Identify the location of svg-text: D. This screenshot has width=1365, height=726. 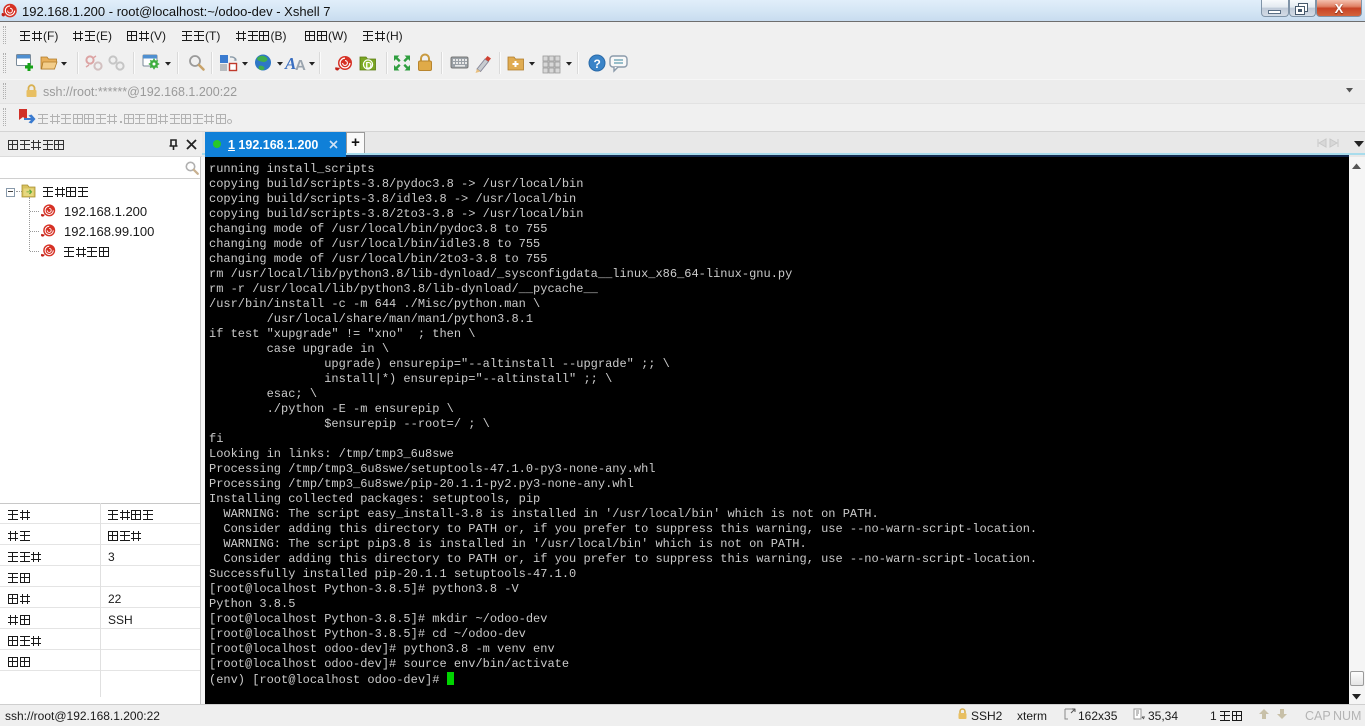
(369, 66).